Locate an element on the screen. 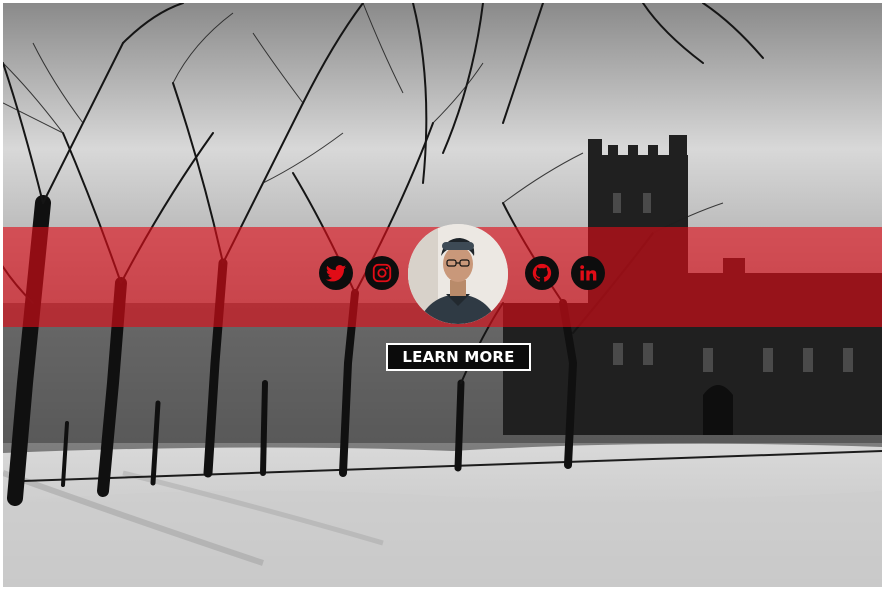 This screenshot has height=590, width=885. instagram-link is located at coordinates (382, 273).